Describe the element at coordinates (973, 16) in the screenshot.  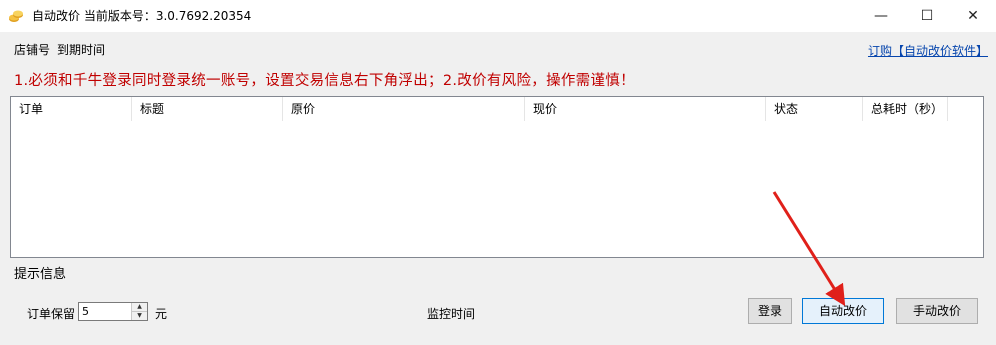
I see `close-button: ✕` at that location.